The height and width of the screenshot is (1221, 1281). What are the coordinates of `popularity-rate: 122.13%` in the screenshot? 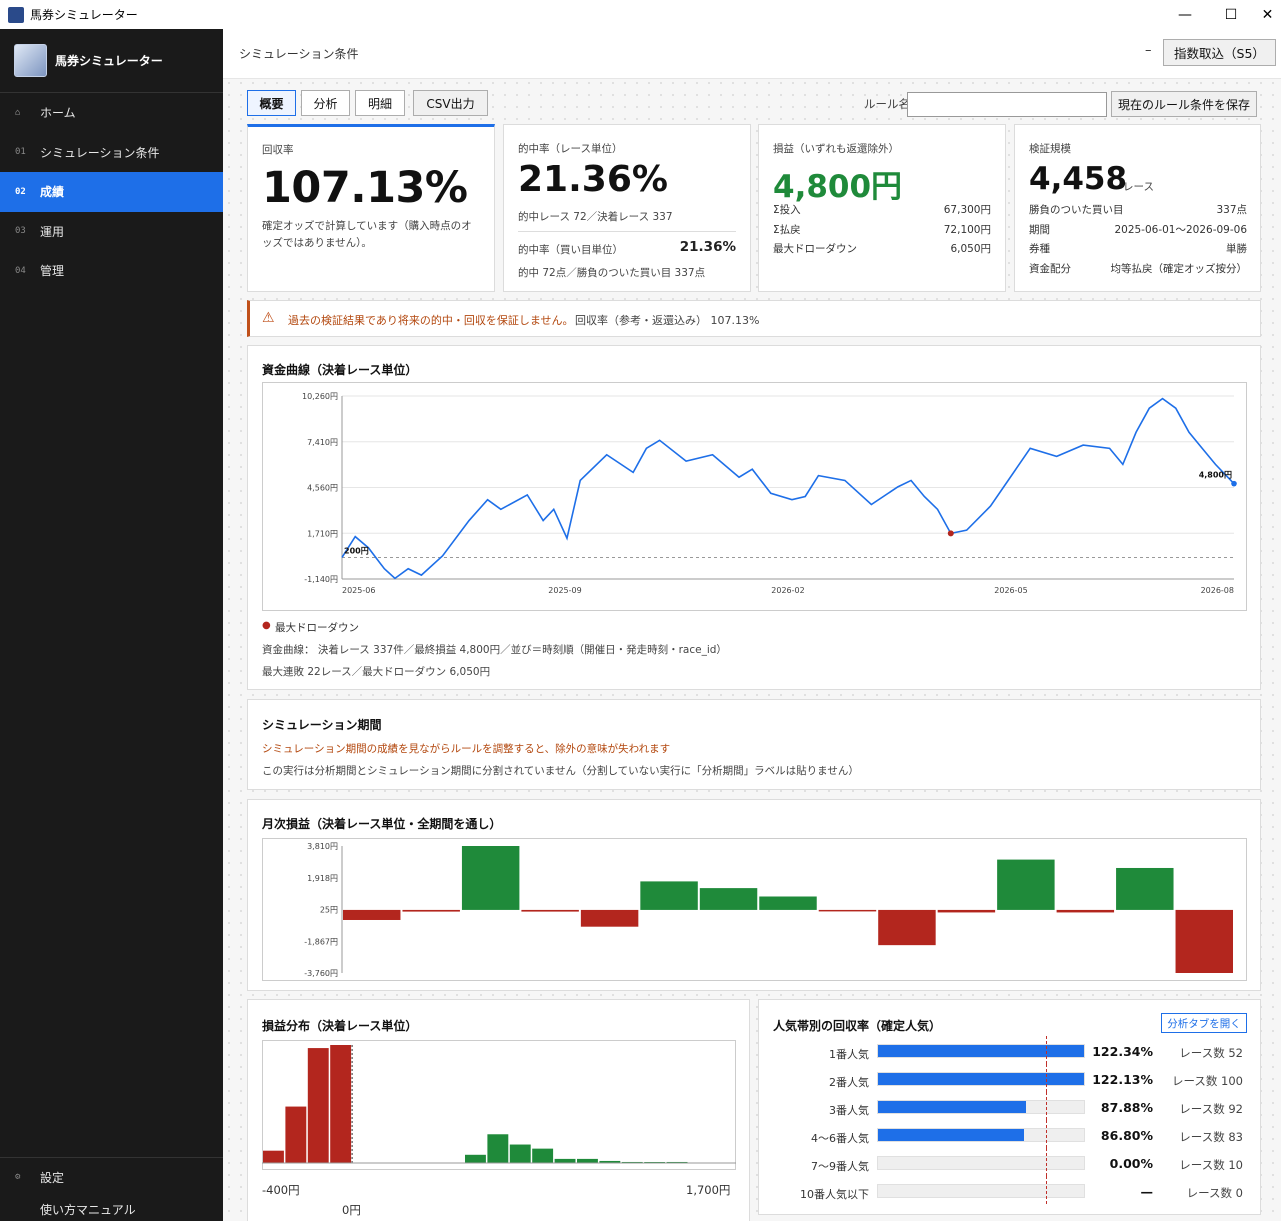 It's located at (1122, 1079).